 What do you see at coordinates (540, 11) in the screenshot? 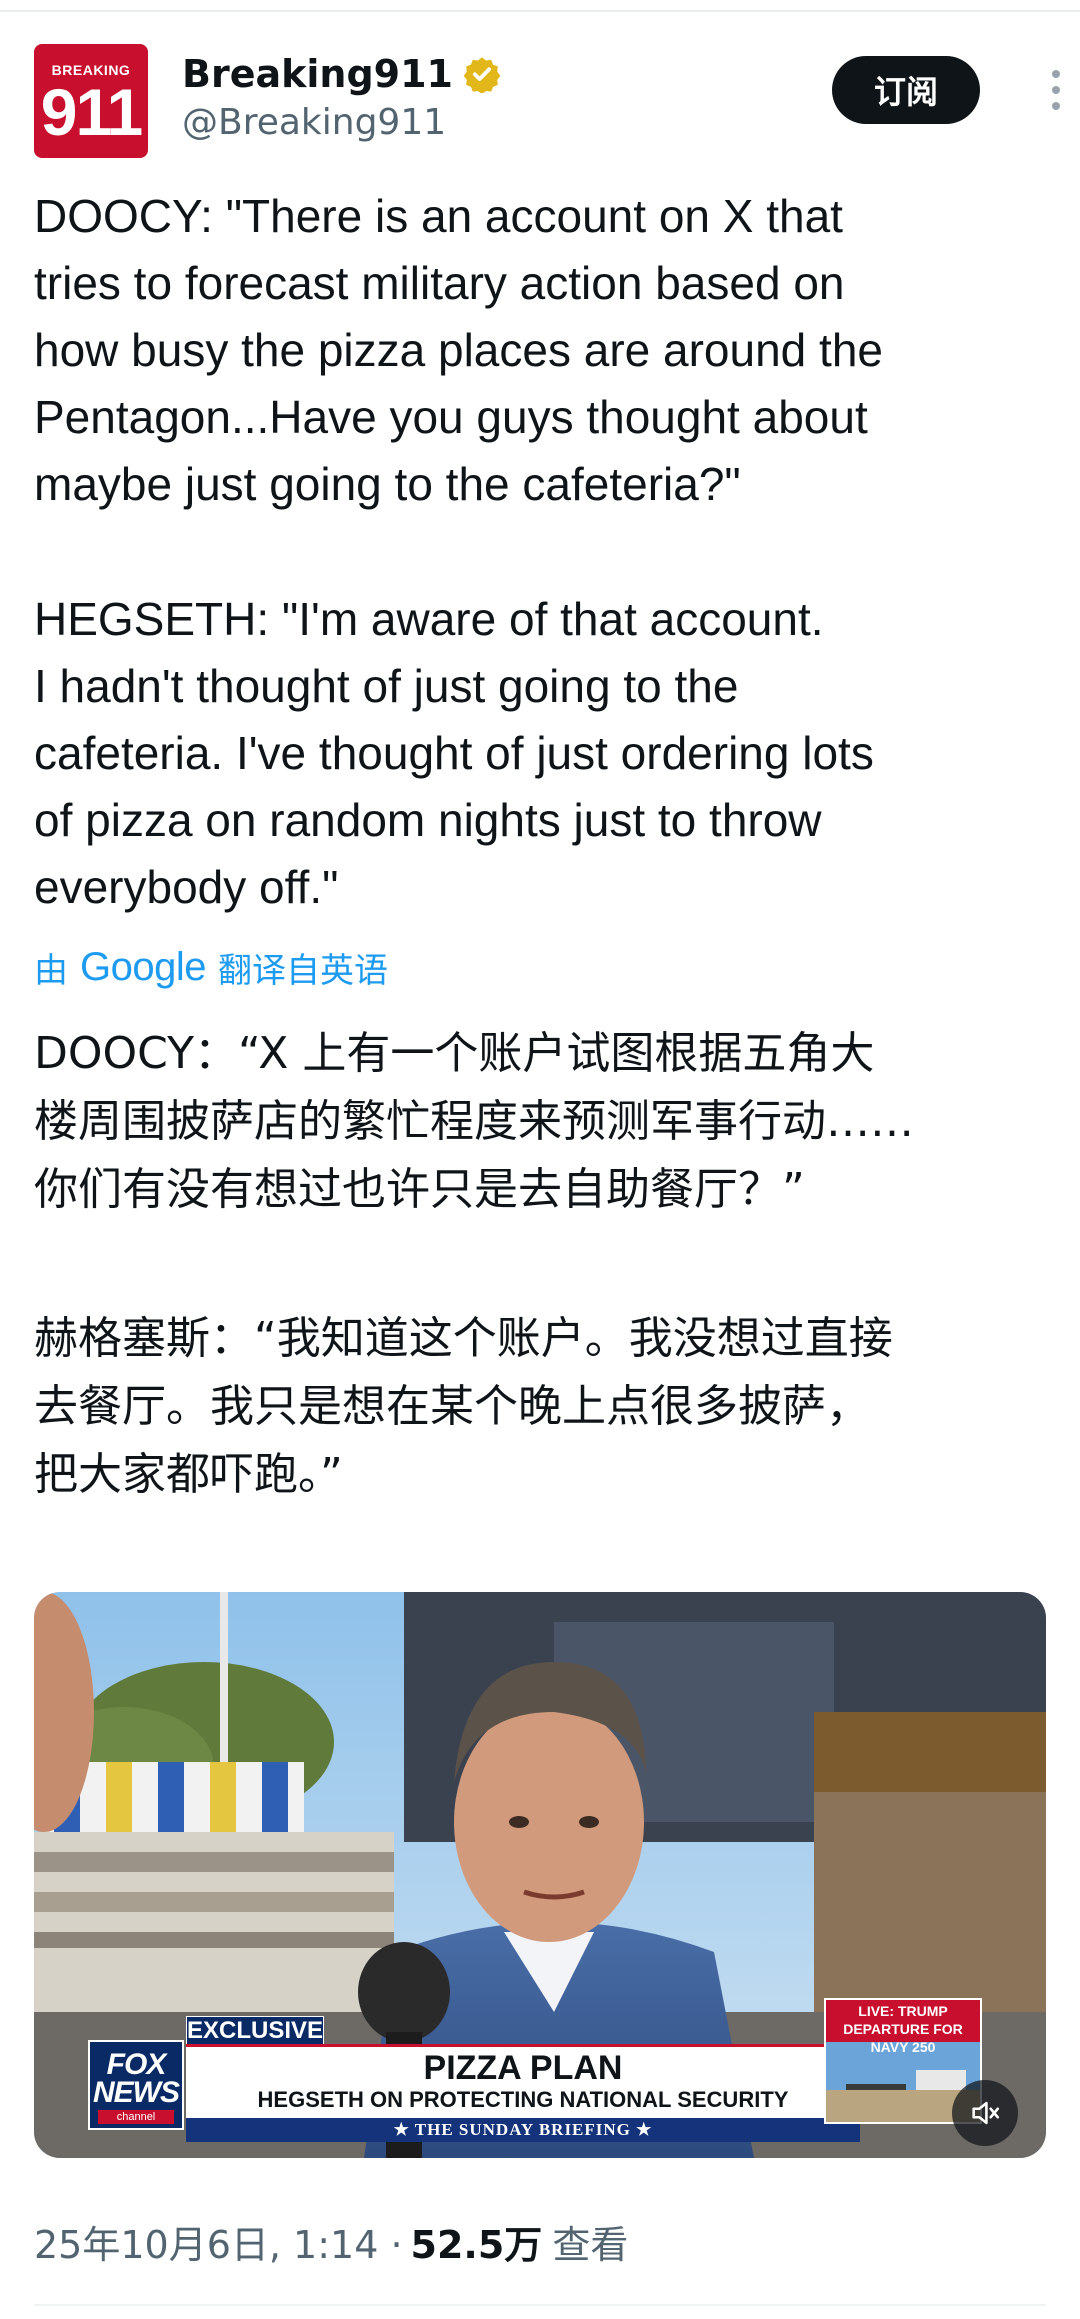
I see `top-divider` at bounding box center [540, 11].